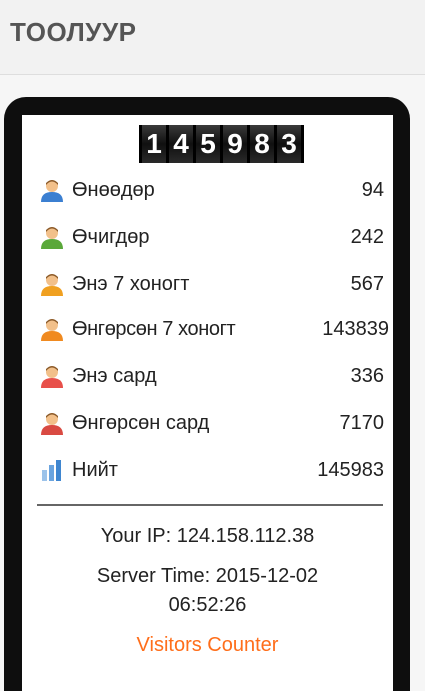 This screenshot has height=691, width=425. What do you see at coordinates (207, 576) in the screenshot?
I see `server-time-text: Server Time: 2015-12-02` at bounding box center [207, 576].